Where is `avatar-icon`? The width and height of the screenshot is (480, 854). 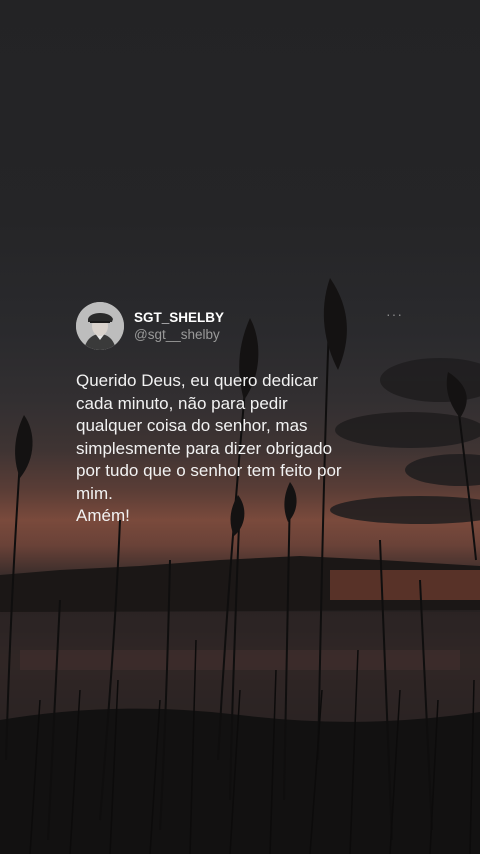 avatar-icon is located at coordinates (100, 326).